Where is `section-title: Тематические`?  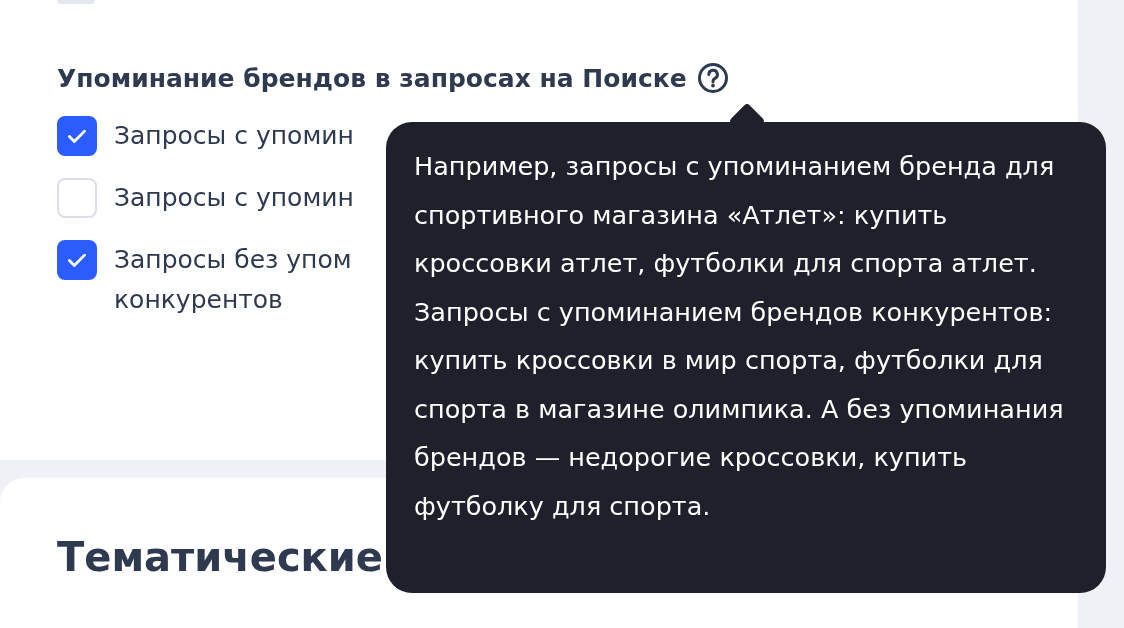
section-title: Тематические is located at coordinates (220, 557).